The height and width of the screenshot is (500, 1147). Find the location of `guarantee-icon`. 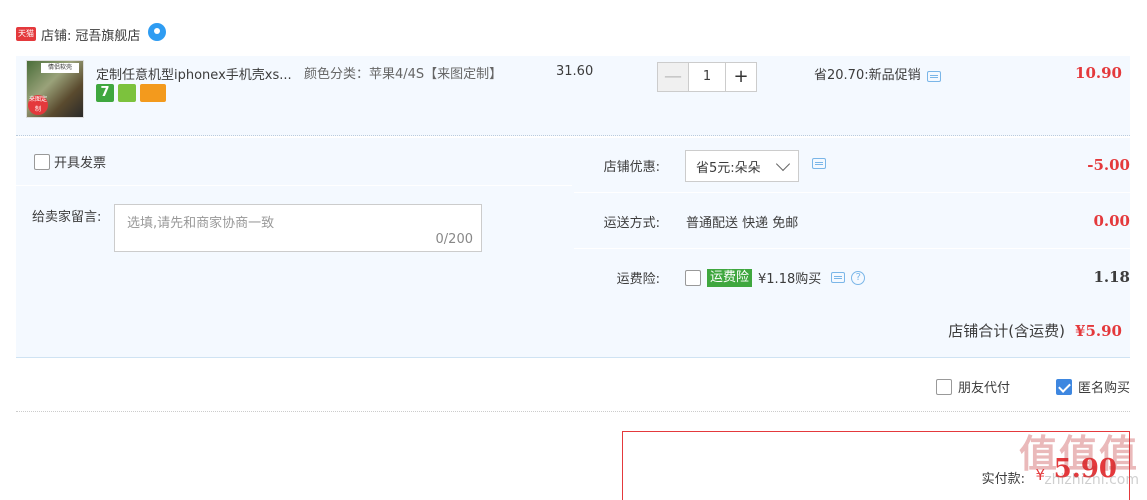

guarantee-icon is located at coordinates (127, 93).